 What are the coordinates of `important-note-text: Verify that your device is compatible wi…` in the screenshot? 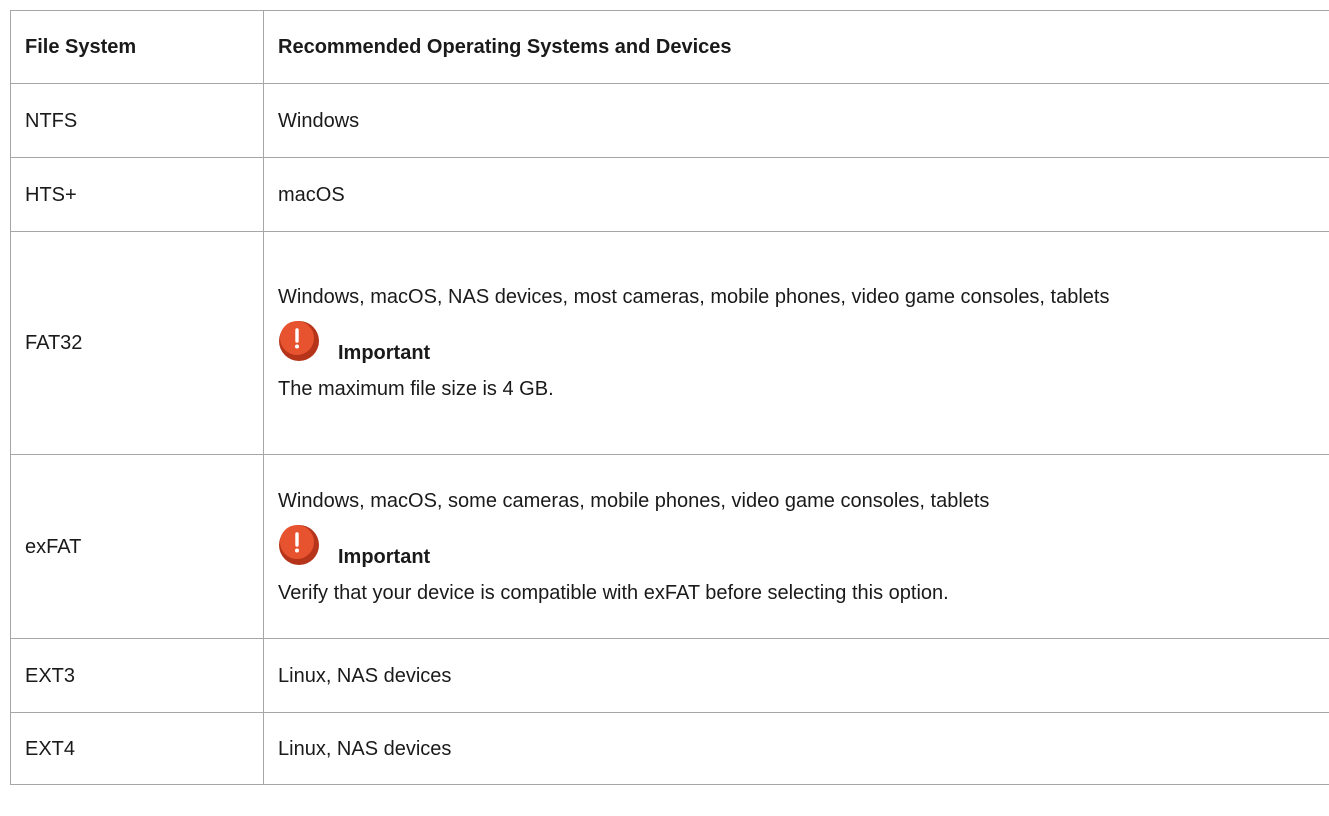 It's located at (613, 592).